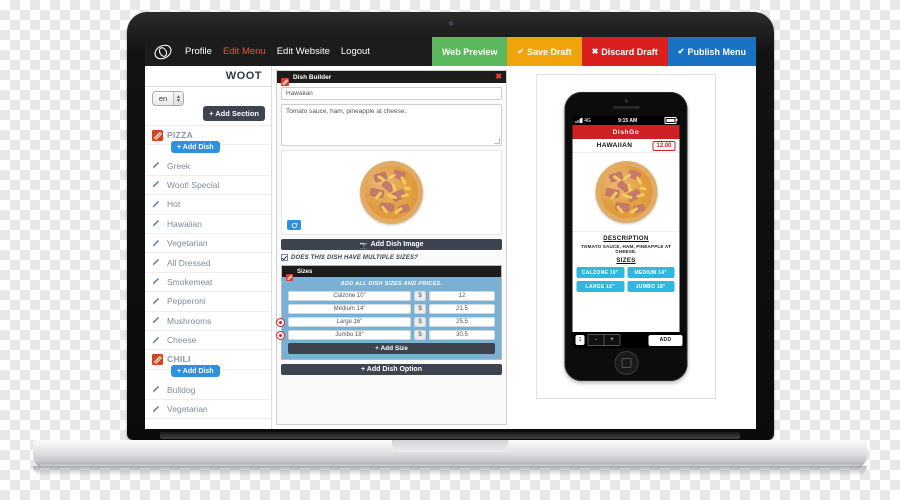  Describe the element at coordinates (498, 77) in the screenshot. I see `close-icon: ✖` at that location.